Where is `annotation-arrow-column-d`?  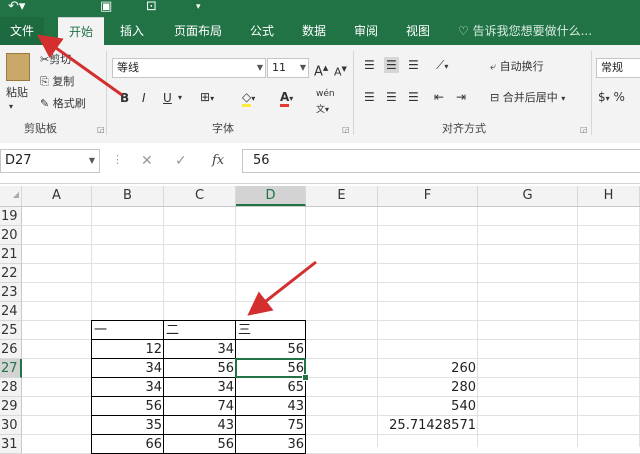 annotation-arrow-column-d is located at coordinates (282, 288).